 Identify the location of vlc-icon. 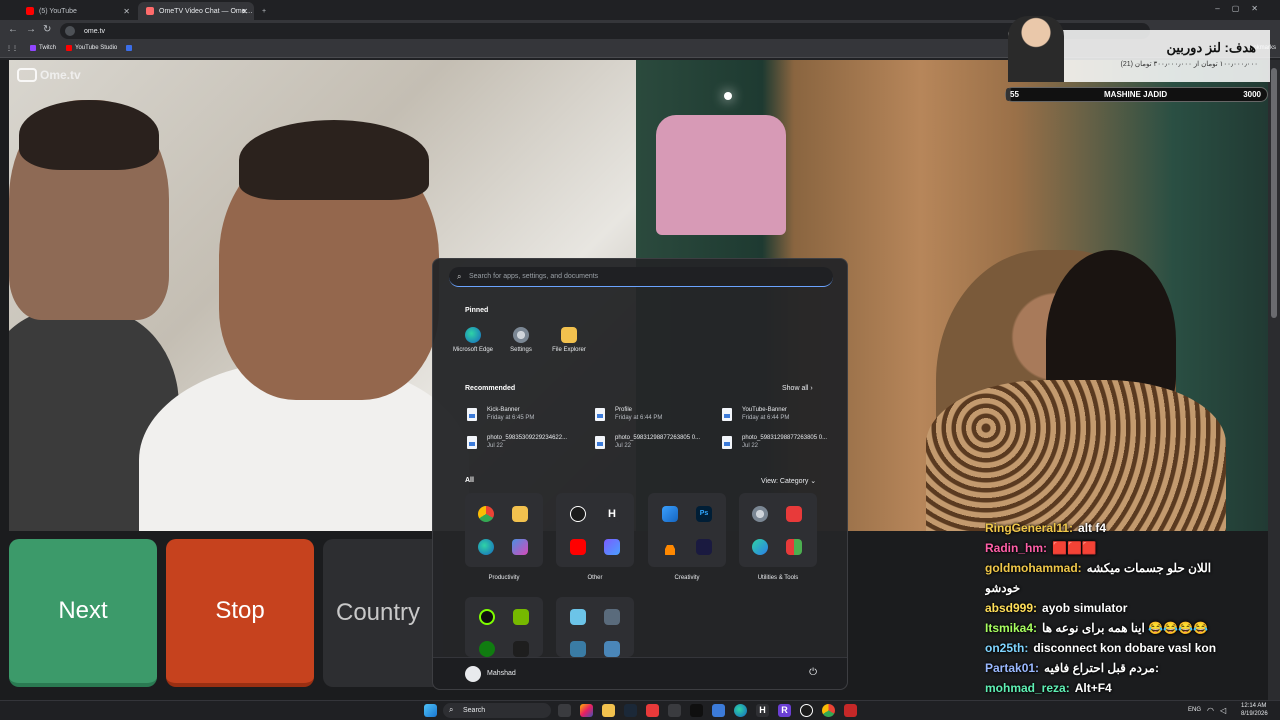
(670, 547).